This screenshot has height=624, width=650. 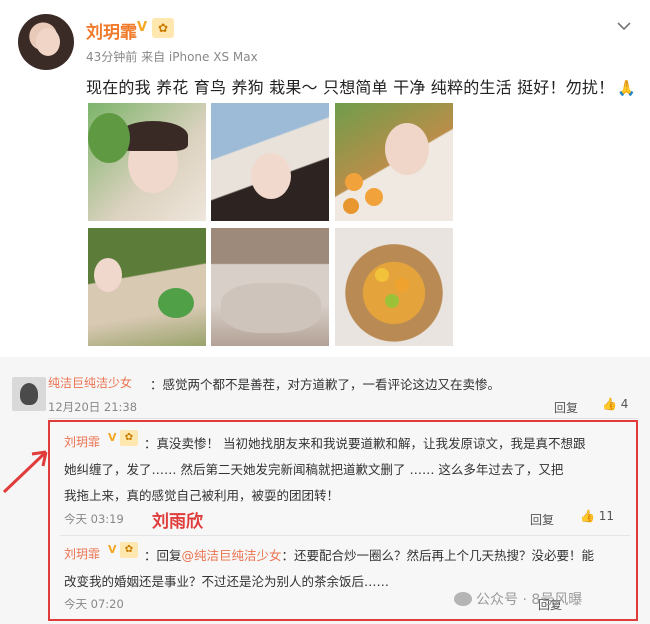 I want to click on like-button: 👍 4, so click(x=615, y=404).